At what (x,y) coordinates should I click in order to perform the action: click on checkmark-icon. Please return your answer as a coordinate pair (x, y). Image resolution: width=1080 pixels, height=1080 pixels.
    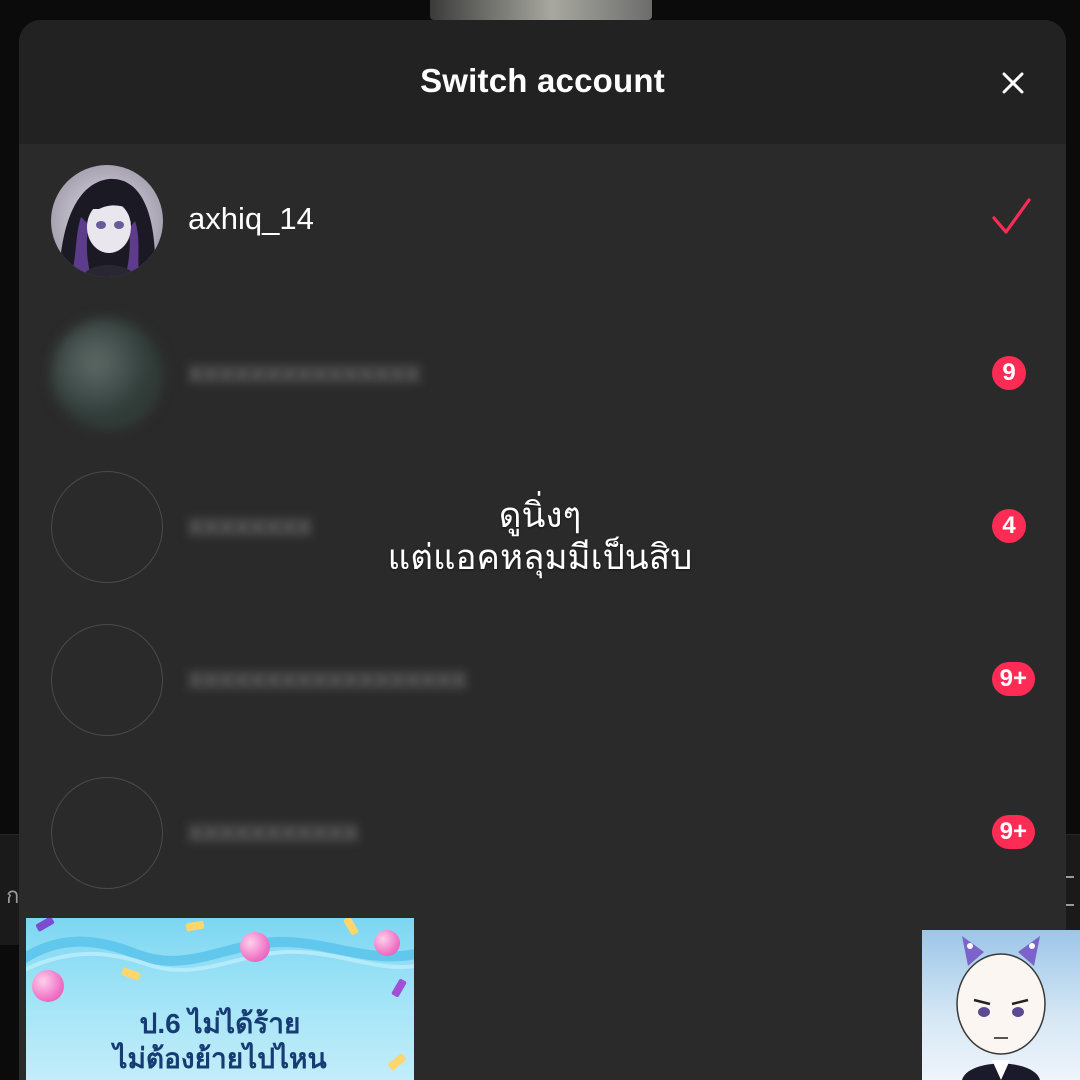
    Looking at the image, I should click on (1011, 216).